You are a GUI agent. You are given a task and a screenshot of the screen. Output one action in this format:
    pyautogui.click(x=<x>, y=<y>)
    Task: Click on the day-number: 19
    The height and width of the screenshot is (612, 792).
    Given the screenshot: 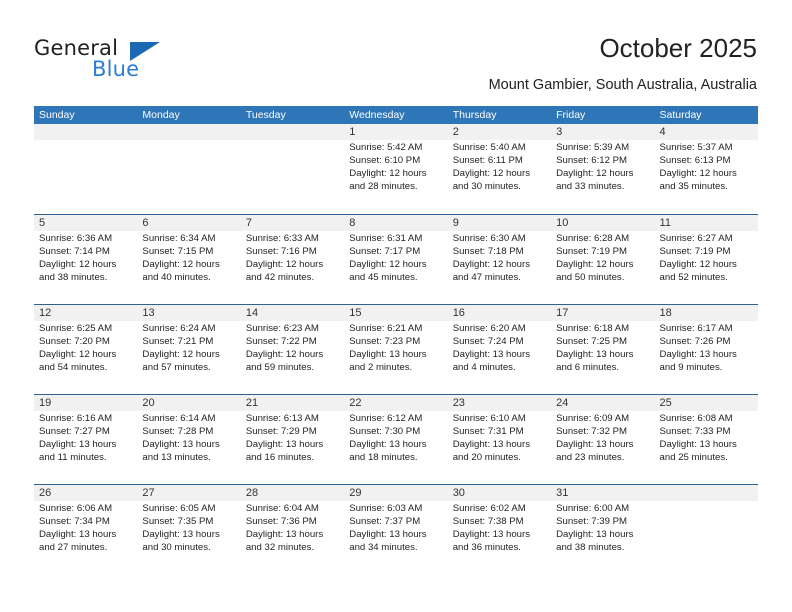 What is the action you would take?
    pyautogui.click(x=45, y=403)
    